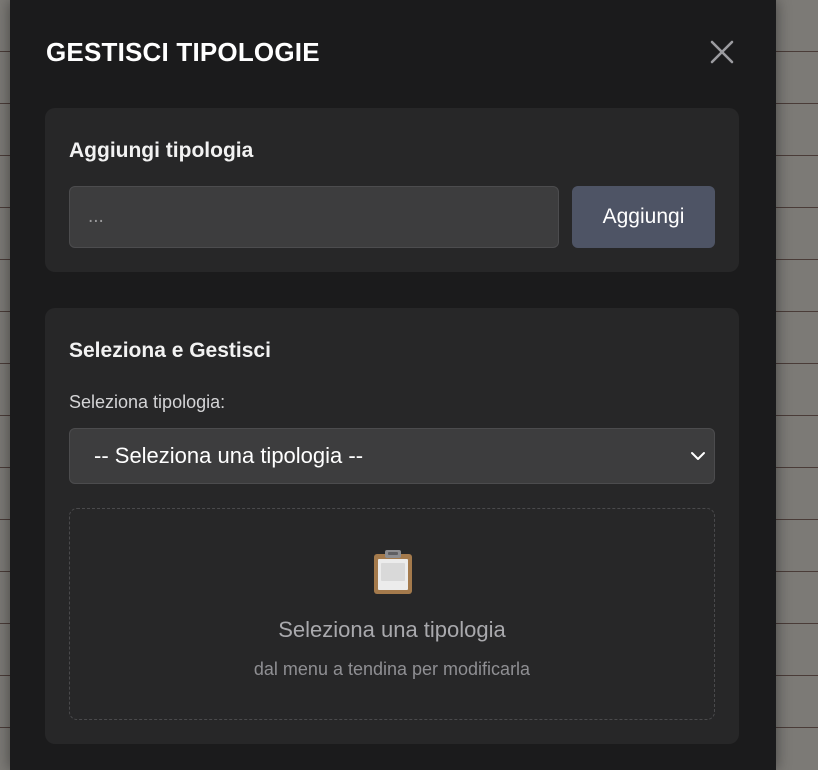 The image size is (818, 770). What do you see at coordinates (314, 217) in the screenshot?
I see `type-name-input` at bounding box center [314, 217].